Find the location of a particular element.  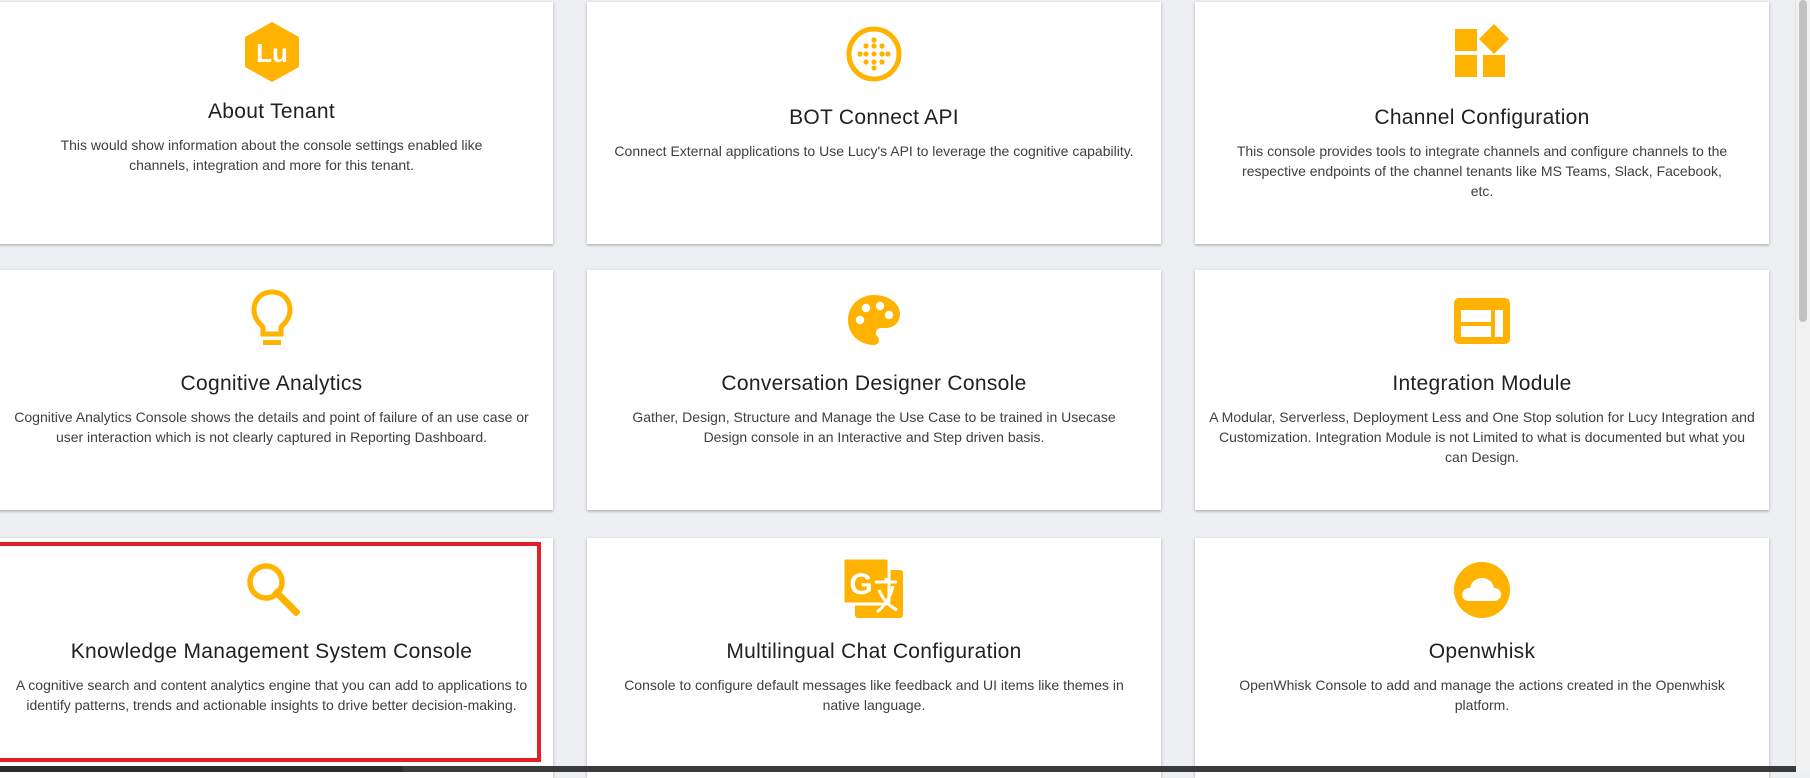

card-title: Channel Configuration is located at coordinates (1482, 117).